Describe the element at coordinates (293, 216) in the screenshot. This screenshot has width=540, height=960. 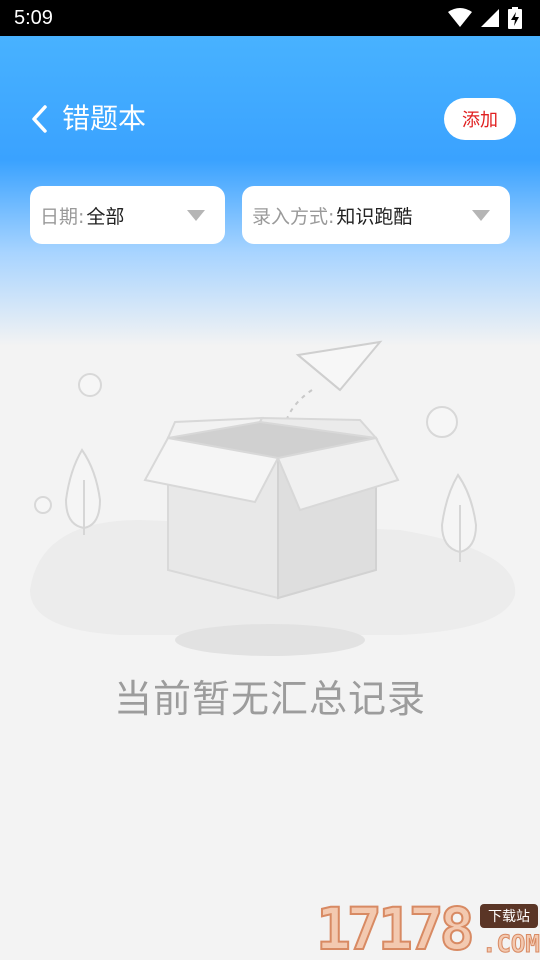
I see `method-filter-label: 录入方式:` at that location.